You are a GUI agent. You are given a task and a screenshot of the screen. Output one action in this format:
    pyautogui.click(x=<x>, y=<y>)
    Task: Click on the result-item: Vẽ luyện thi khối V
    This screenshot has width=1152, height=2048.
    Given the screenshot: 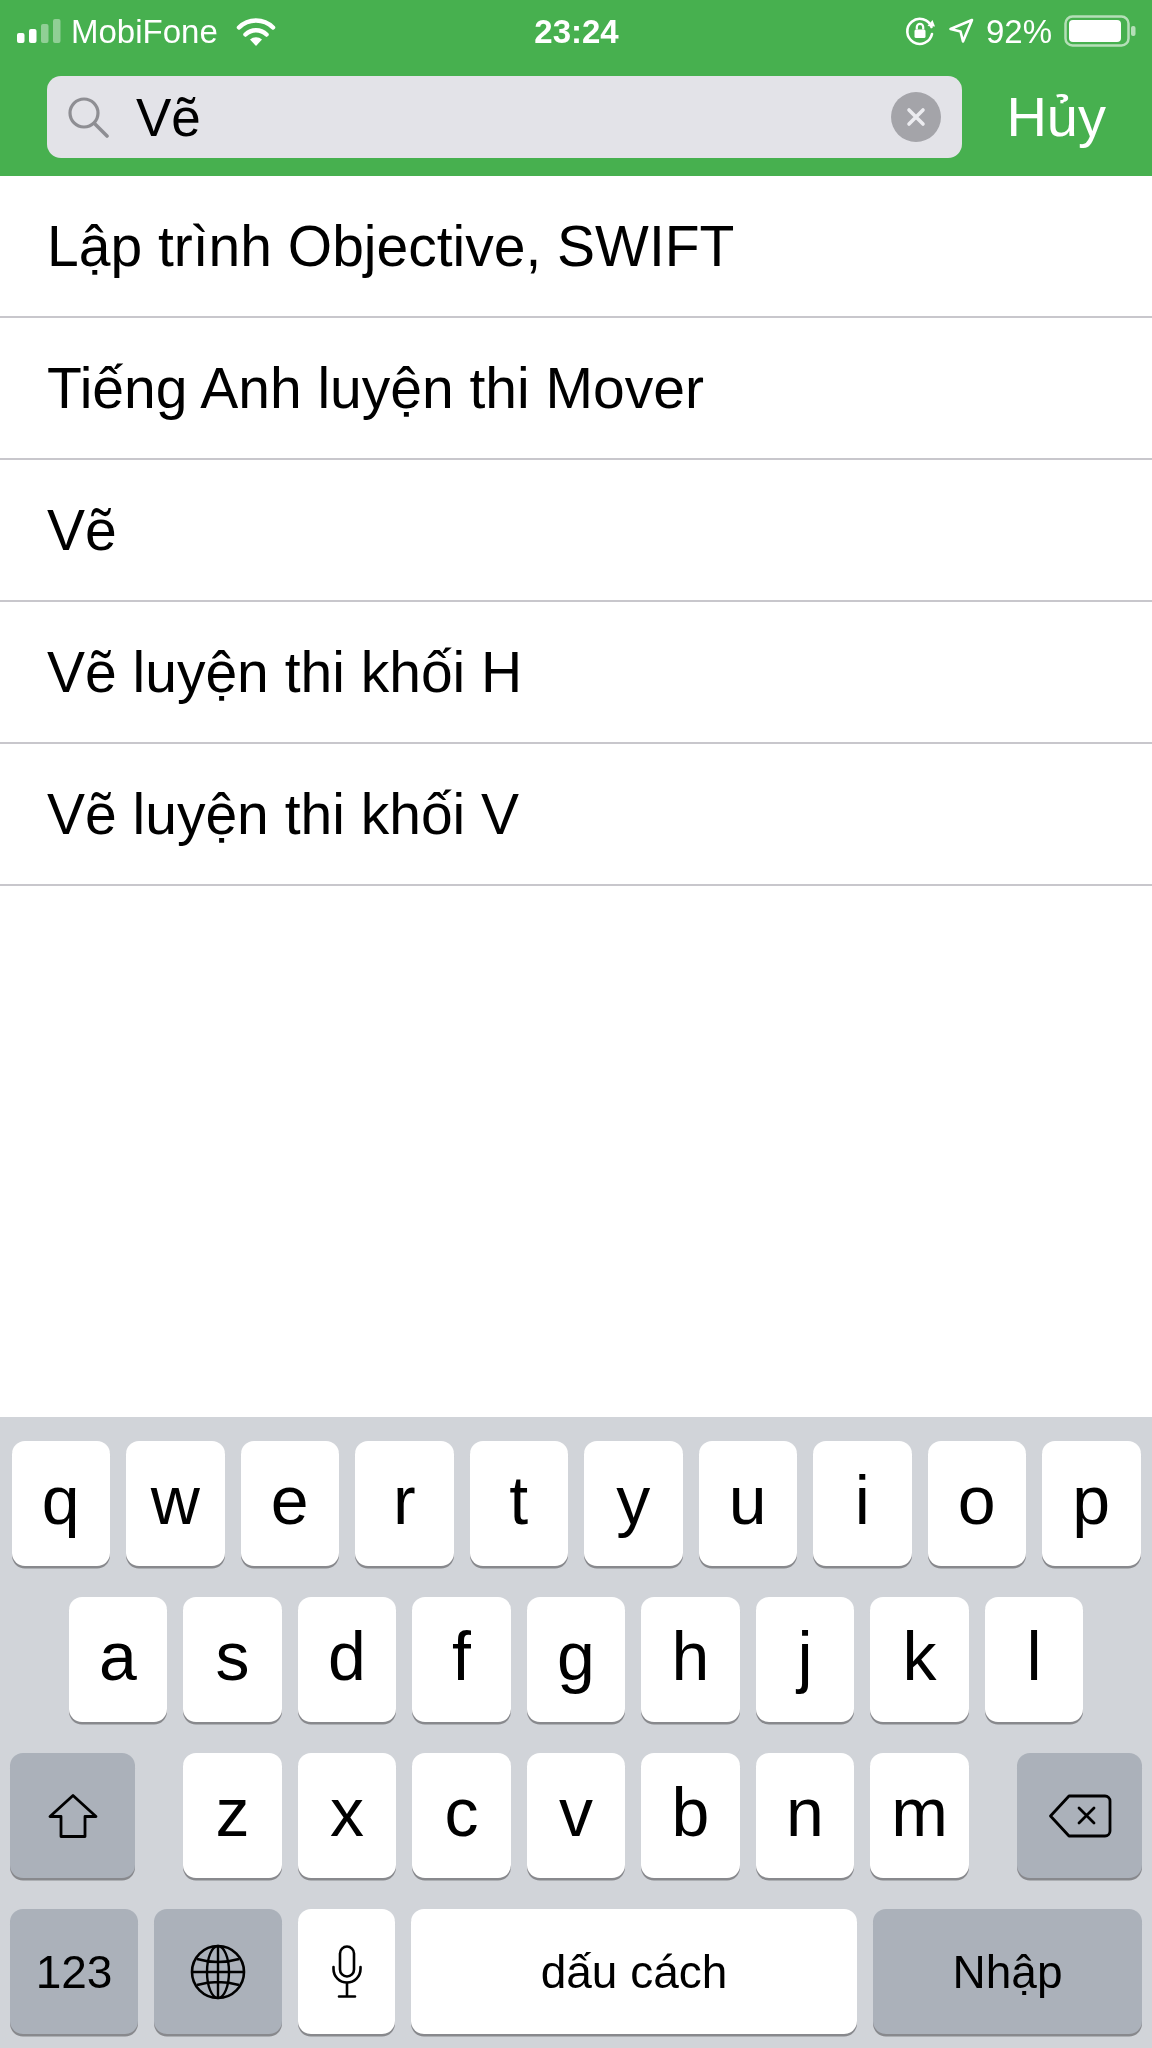 What is the action you would take?
    pyautogui.click(x=576, y=815)
    